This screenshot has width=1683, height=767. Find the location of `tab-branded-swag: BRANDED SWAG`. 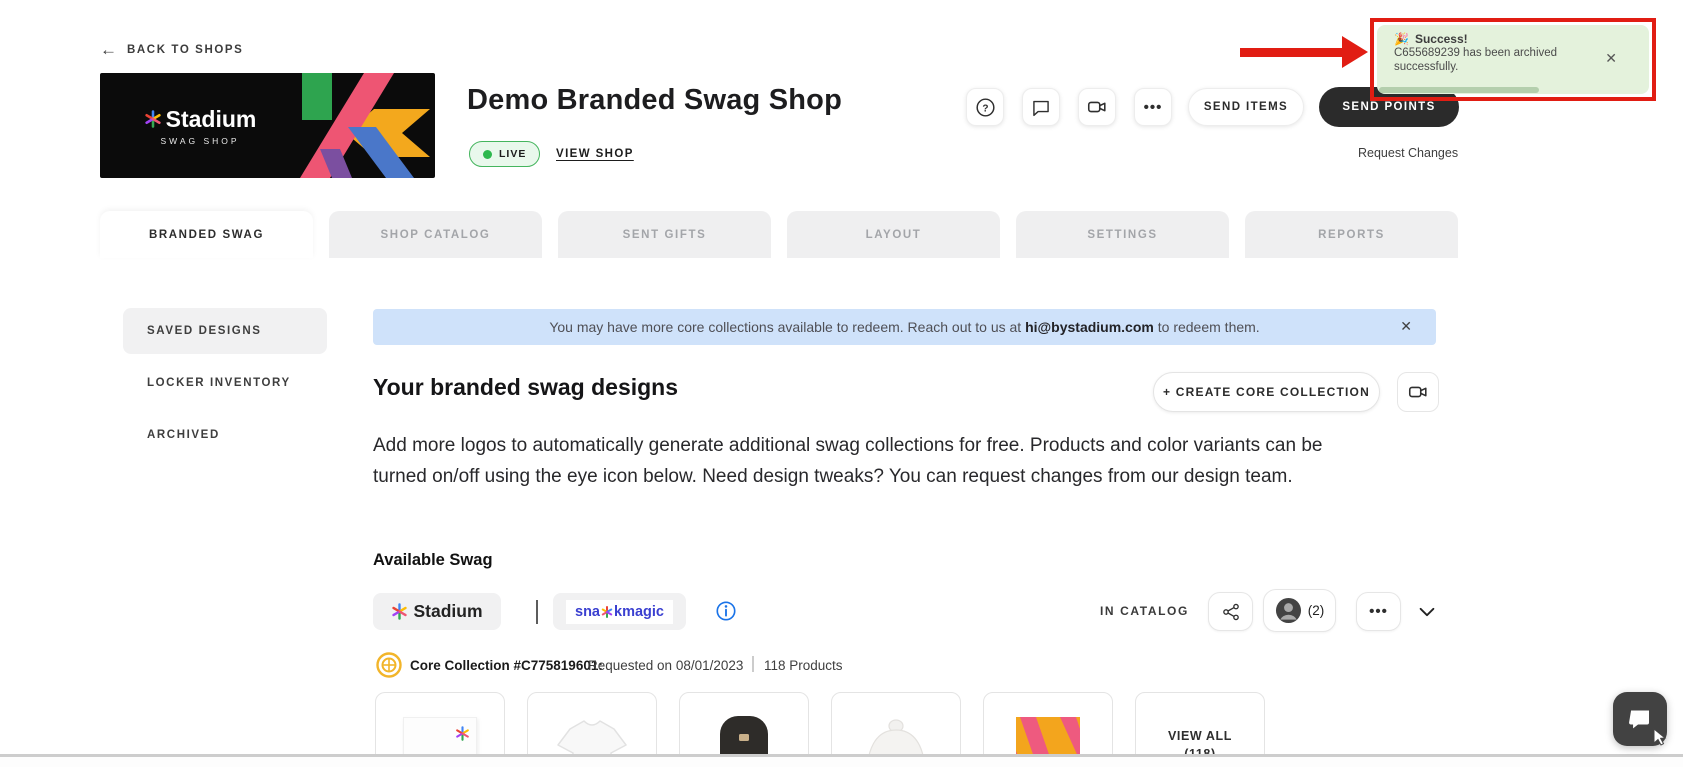

tab-branded-swag: BRANDED SWAG is located at coordinates (206, 234).